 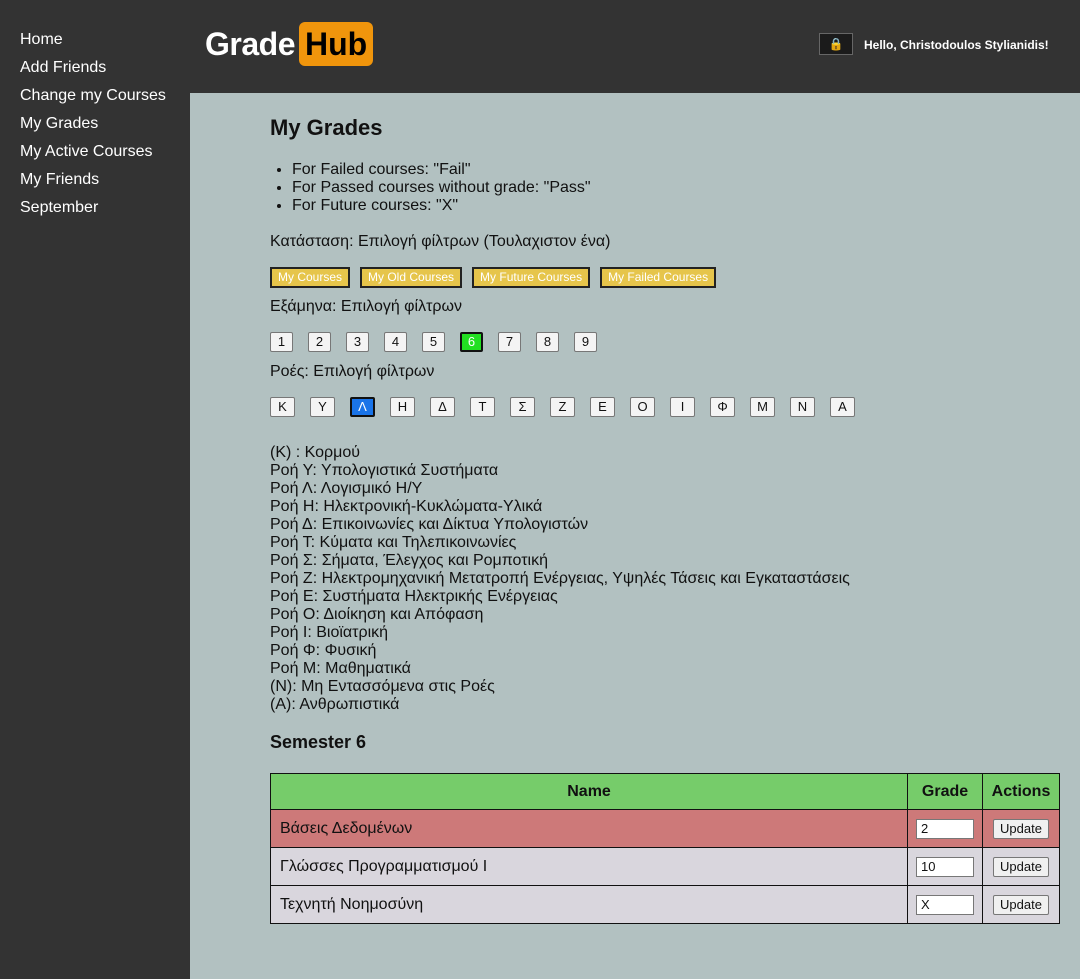 I want to click on legend-item: (Α): Ανθρωπιστικά, so click(x=335, y=704).